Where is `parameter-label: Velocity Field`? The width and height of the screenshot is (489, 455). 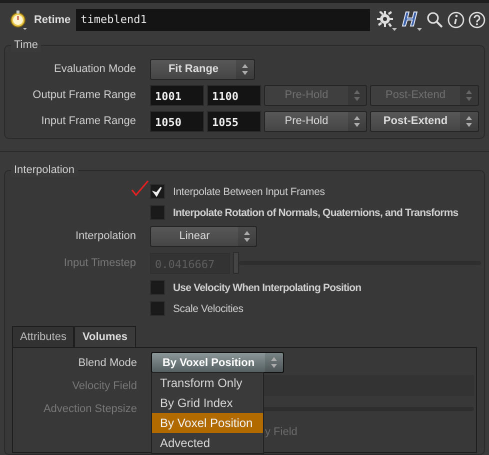 parameter-label: Velocity Field is located at coordinates (104, 386).